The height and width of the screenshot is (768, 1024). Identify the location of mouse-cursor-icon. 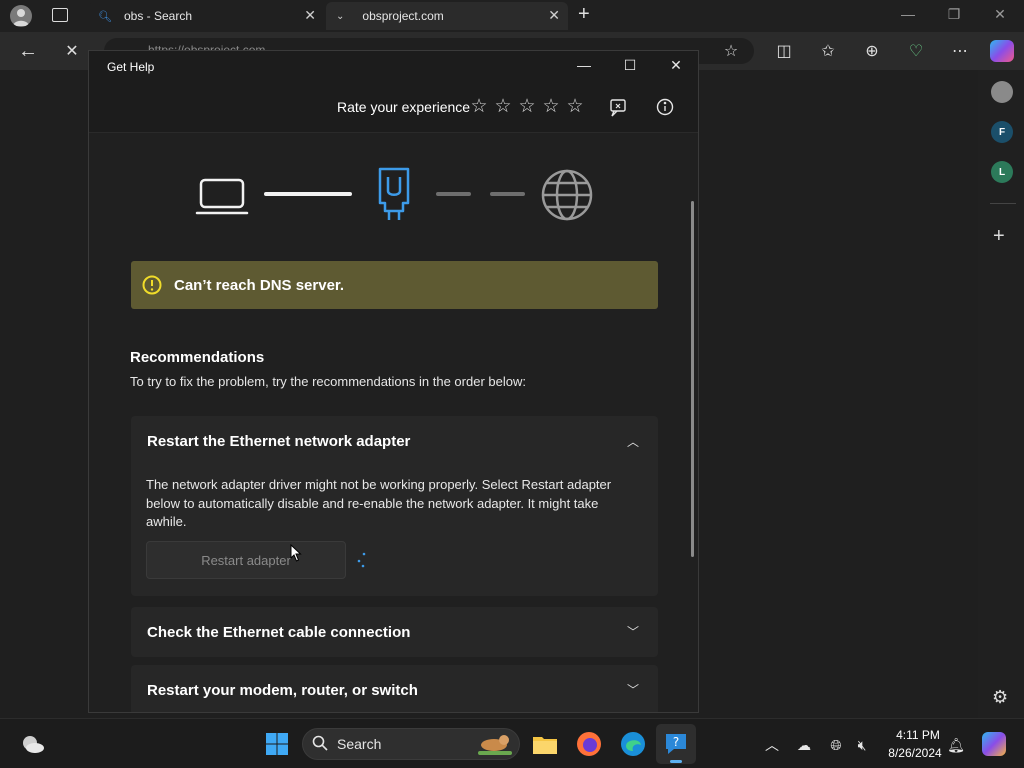
(296, 555).